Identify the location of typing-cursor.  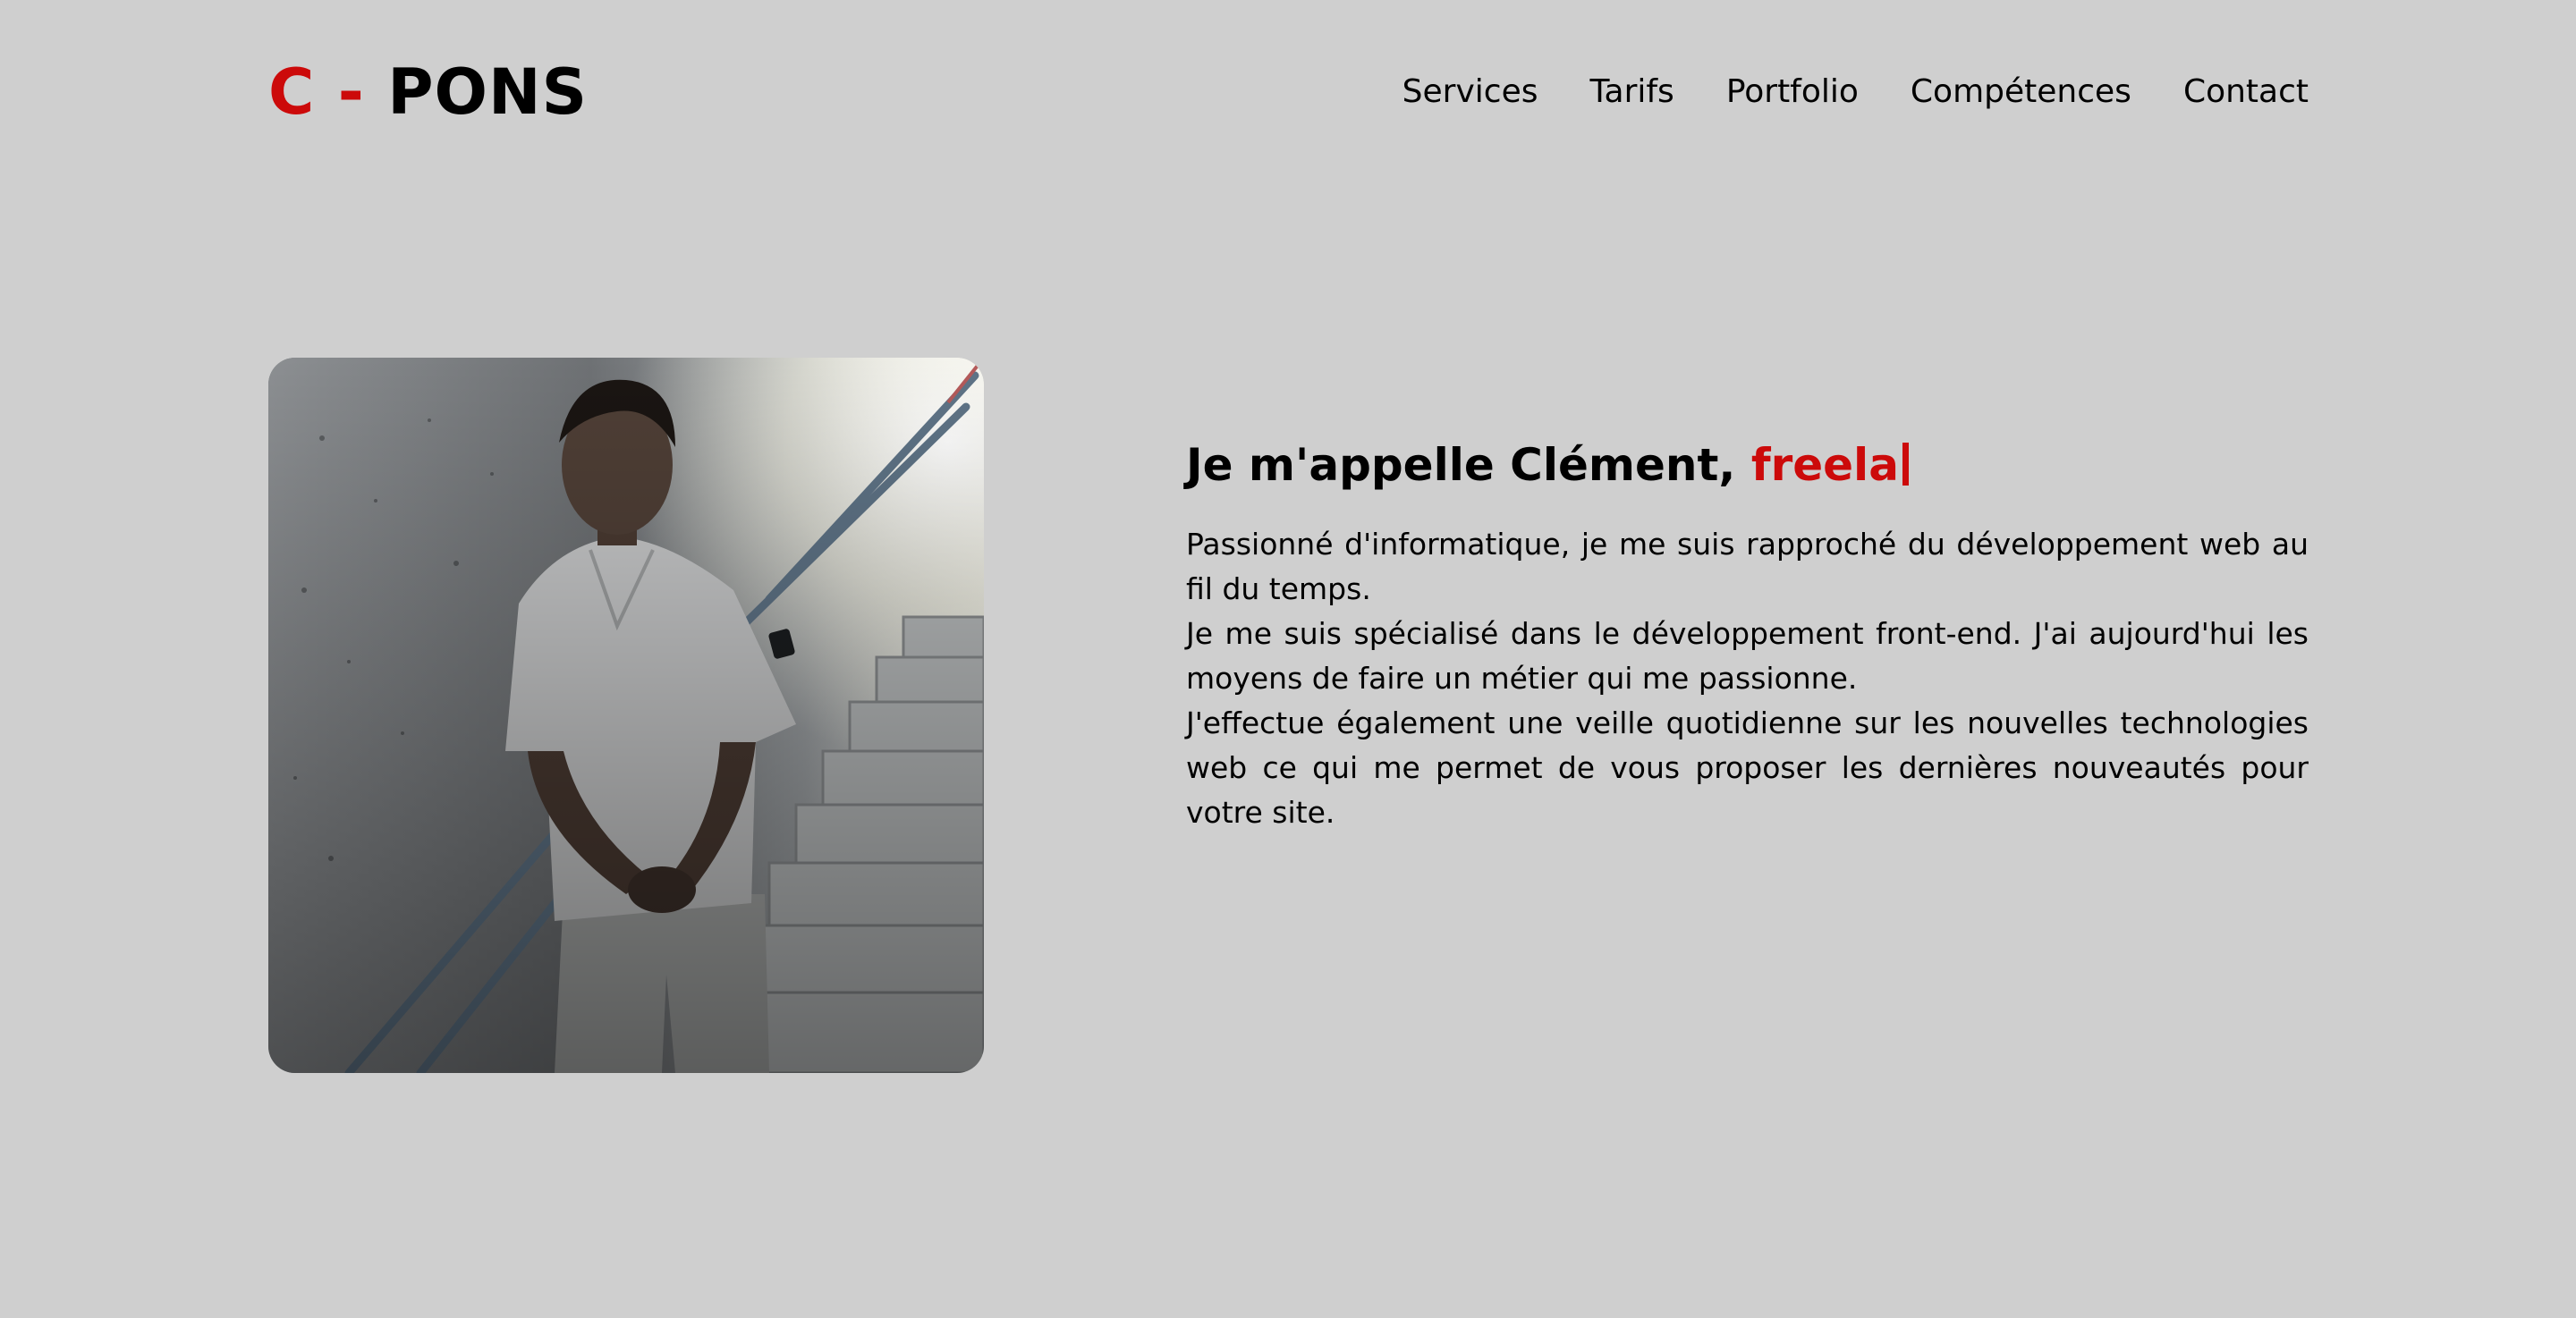
(1905, 465).